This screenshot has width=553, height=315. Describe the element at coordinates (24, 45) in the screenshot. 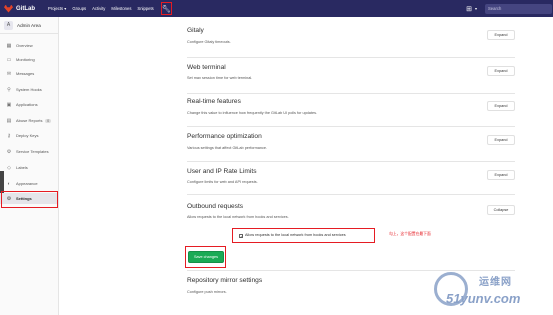

I see `sidebar-item-label: Overview` at that location.